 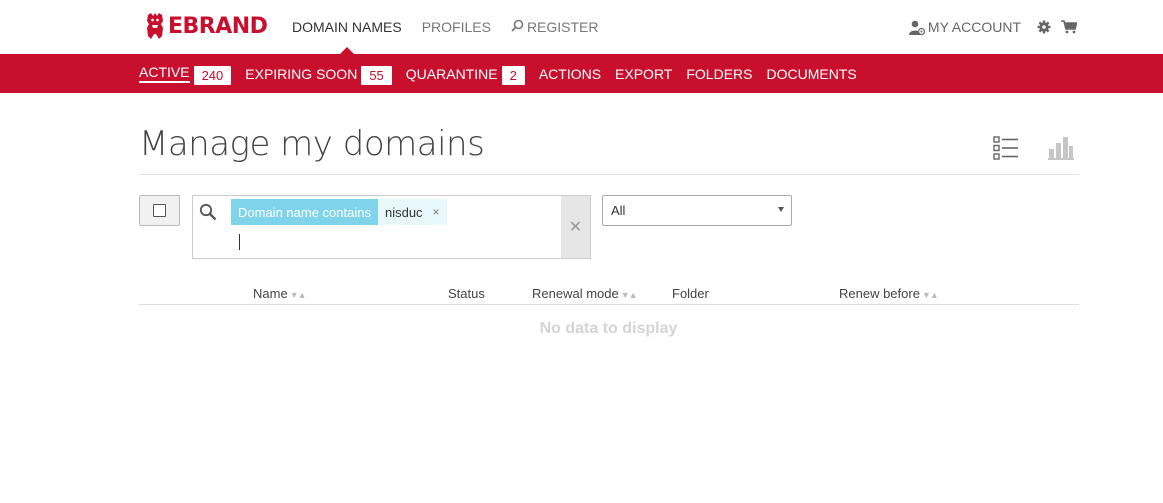 I want to click on tab-actions-label: ACTIONS, so click(x=570, y=73).